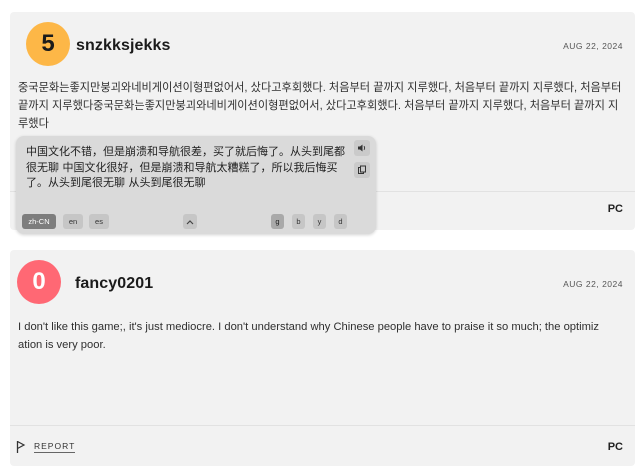 The image size is (640, 475). Describe the element at coordinates (362, 170) in the screenshot. I see `copy-icon` at that location.